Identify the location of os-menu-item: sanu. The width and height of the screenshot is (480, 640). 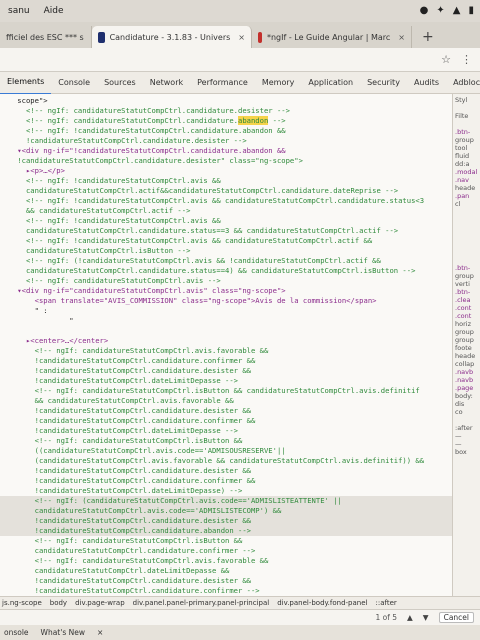
(19, 11).